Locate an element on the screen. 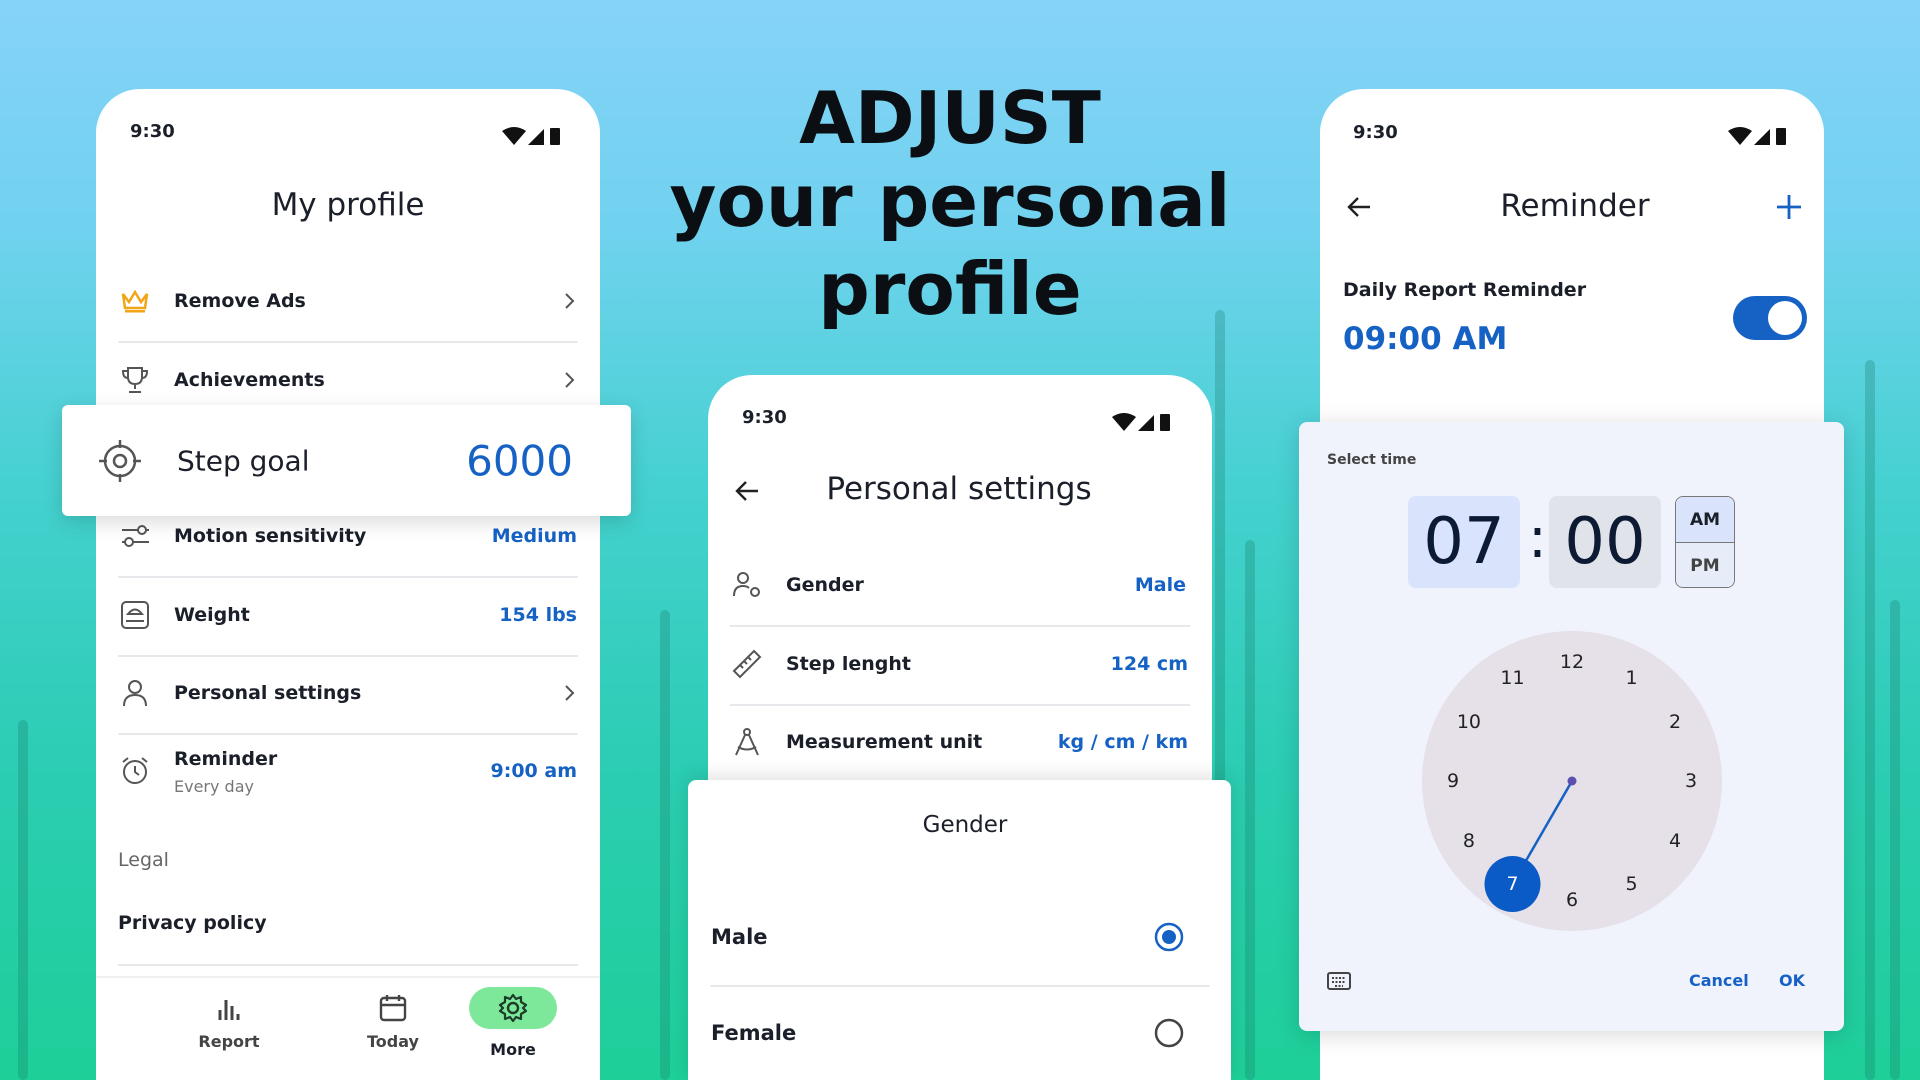 The image size is (1920, 1080). clock-number-11: 11 is located at coordinates (1512, 678).